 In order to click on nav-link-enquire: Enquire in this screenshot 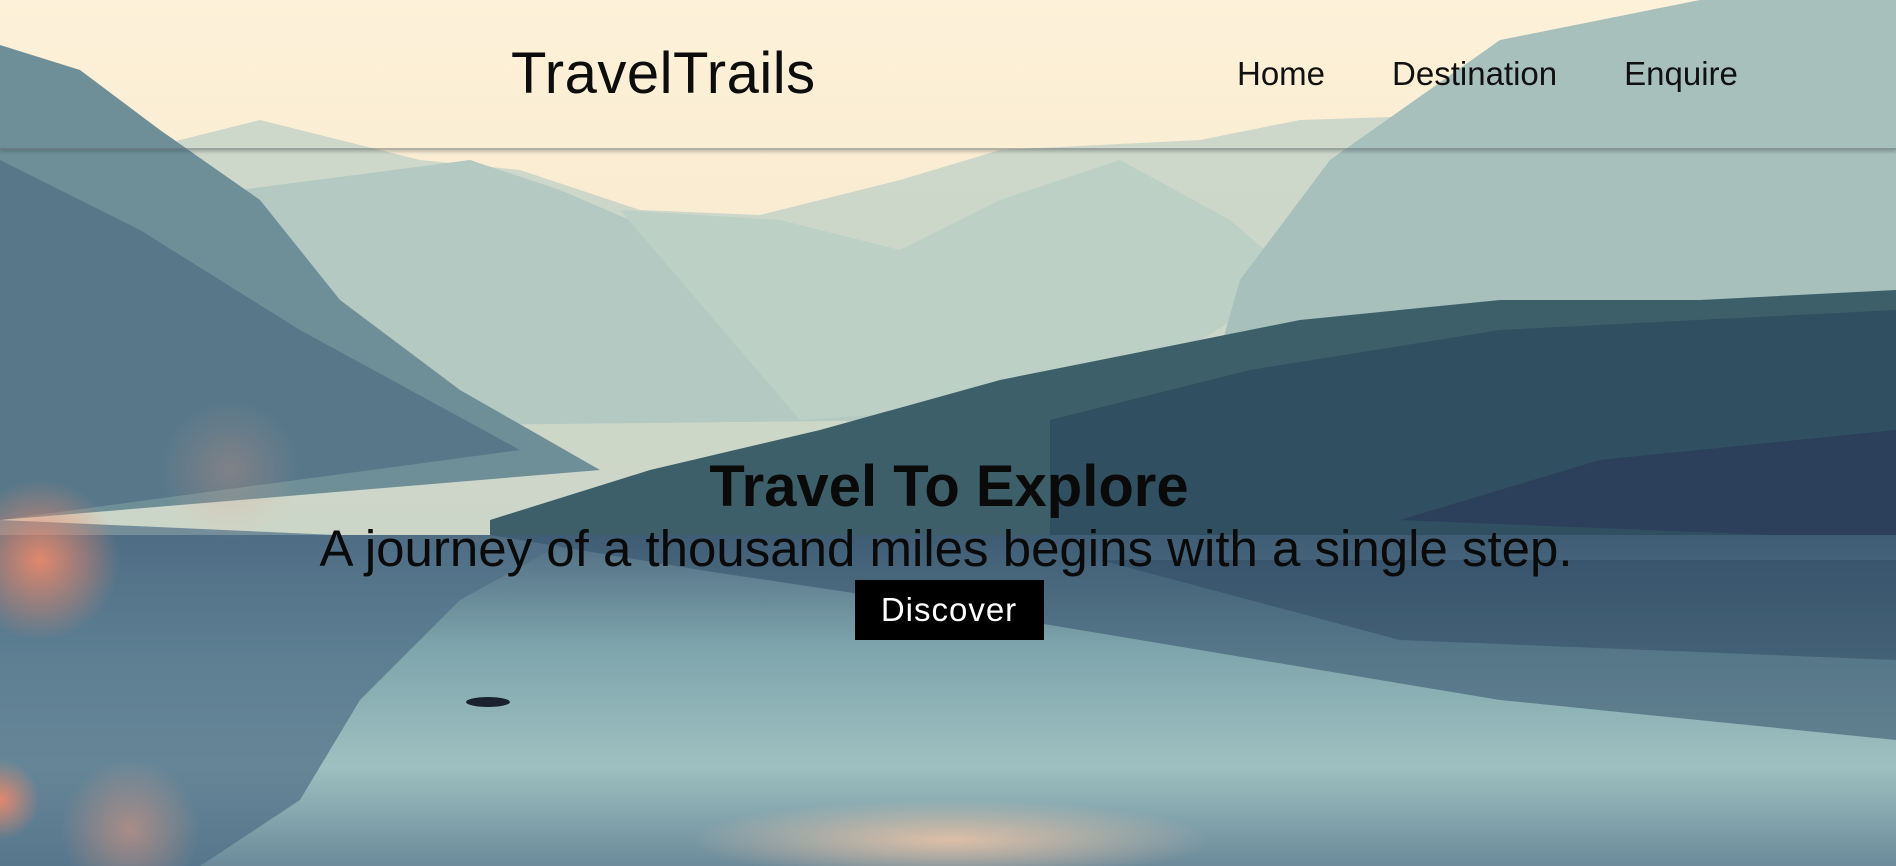, I will do `click(1681, 74)`.